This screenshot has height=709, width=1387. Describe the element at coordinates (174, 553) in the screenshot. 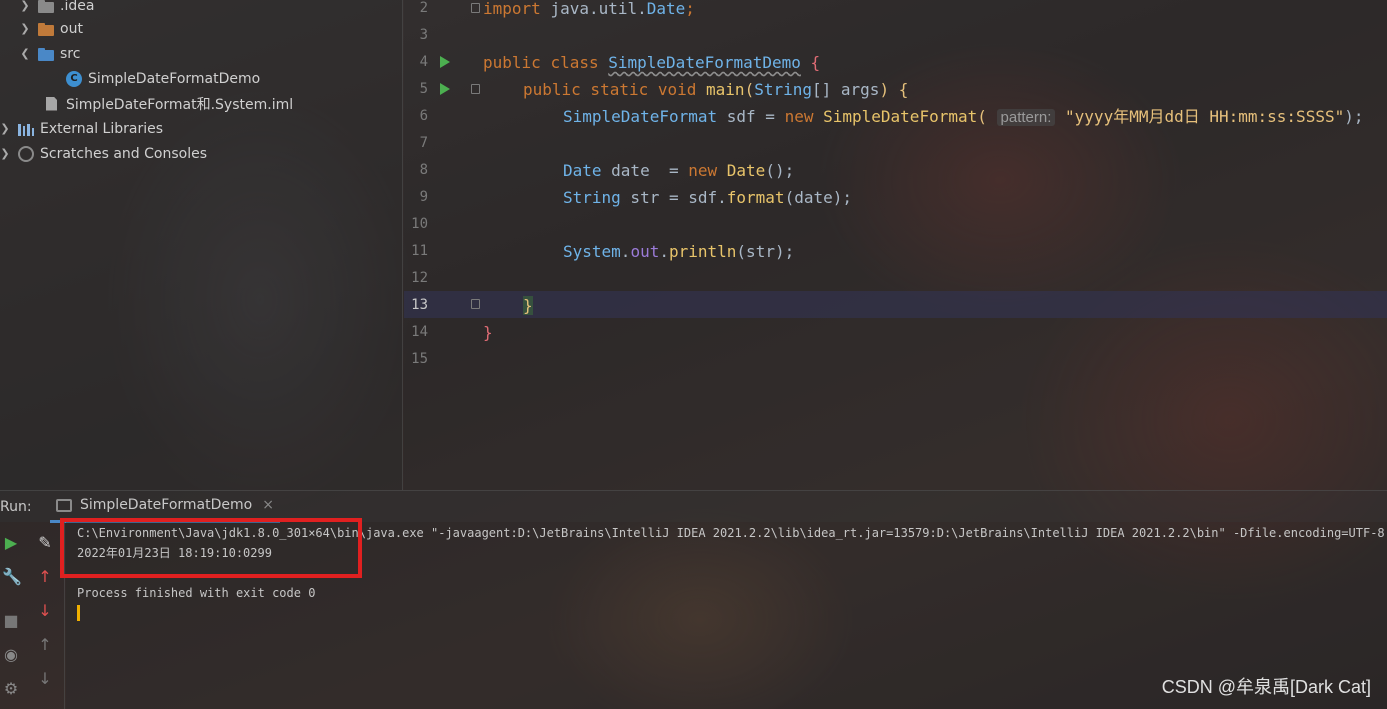

I see `console-line-output: 2022年01月23日 18:19:10:0299` at that location.